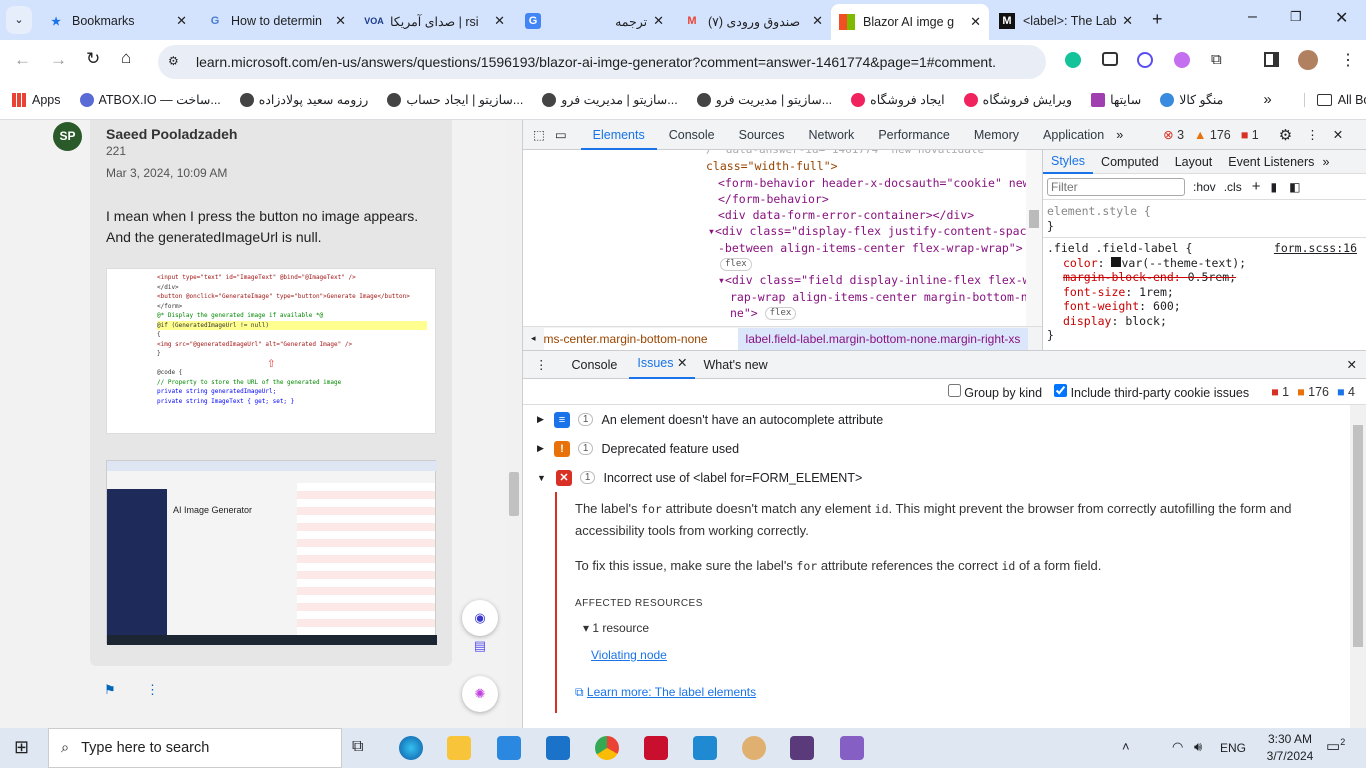 The width and height of the screenshot is (1366, 768). What do you see at coordinates (914, 135) in the screenshot?
I see `tab-performance: Performance` at bounding box center [914, 135].